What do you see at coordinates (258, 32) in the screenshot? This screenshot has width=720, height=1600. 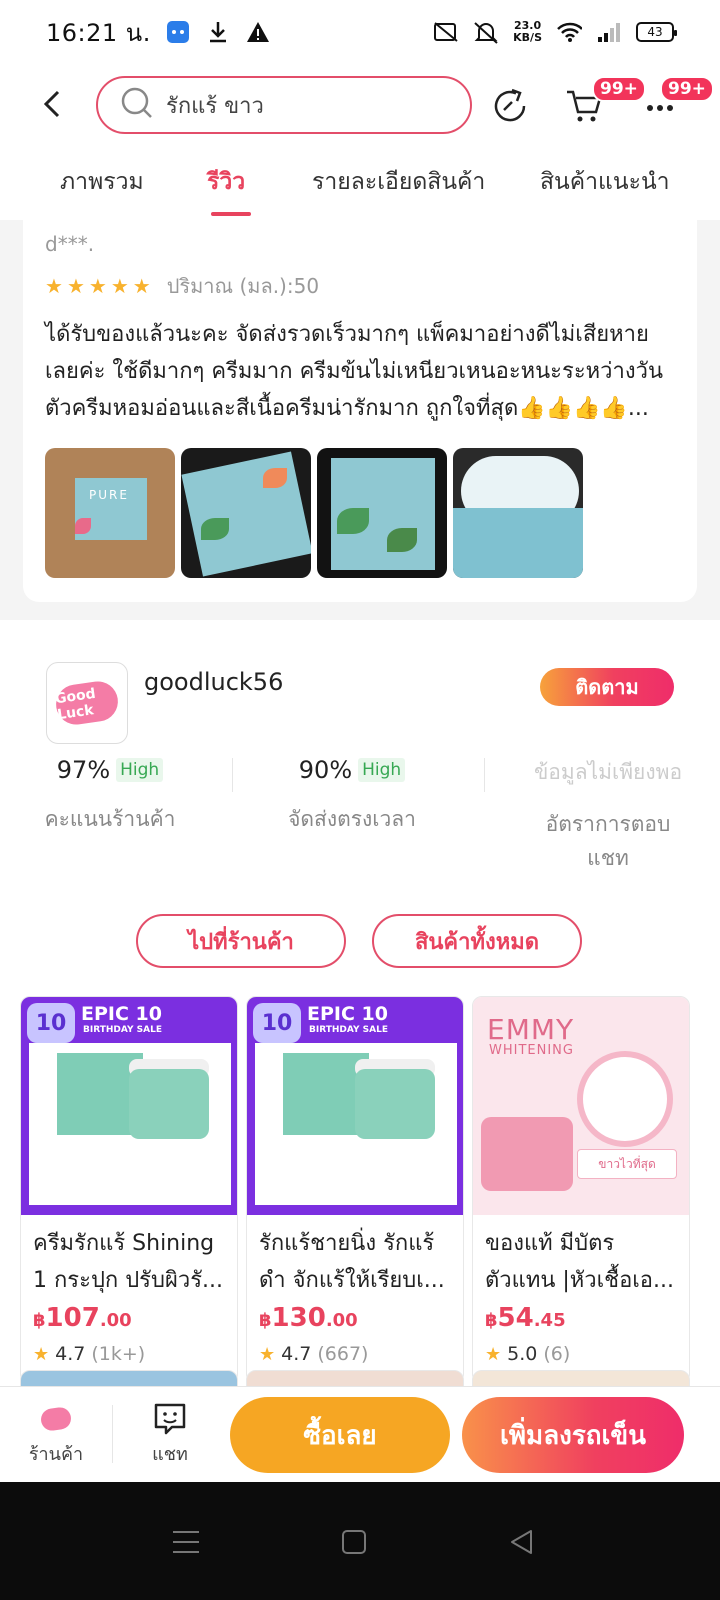 I see `warning-icon` at bounding box center [258, 32].